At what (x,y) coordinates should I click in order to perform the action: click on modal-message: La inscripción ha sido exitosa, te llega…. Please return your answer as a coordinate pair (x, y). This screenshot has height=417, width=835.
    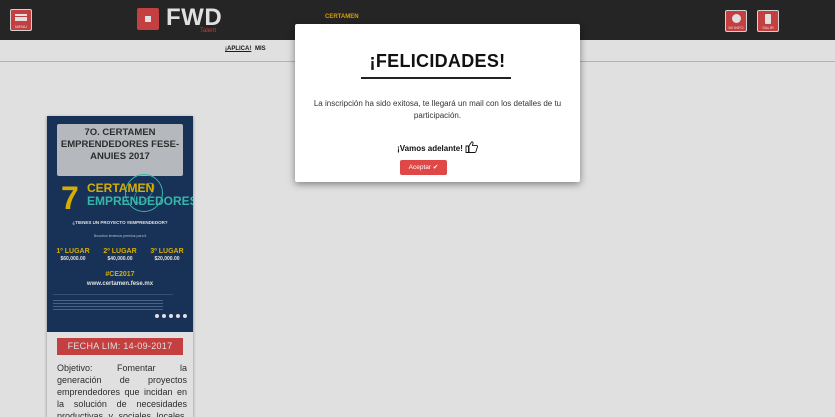
    Looking at the image, I should click on (437, 109).